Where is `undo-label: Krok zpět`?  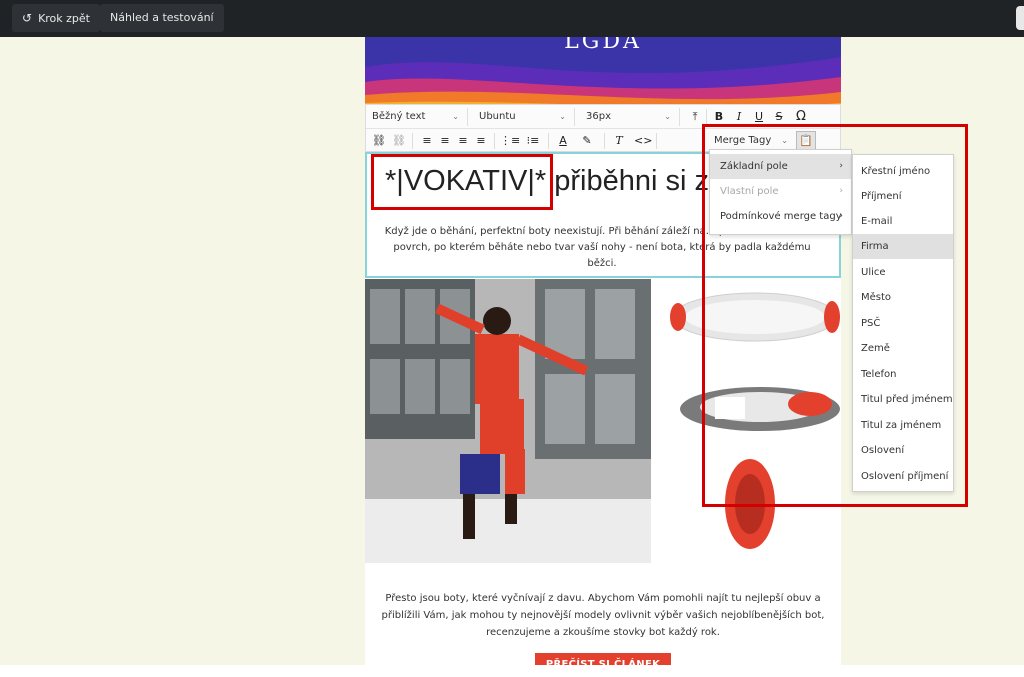
undo-label: Krok zpět is located at coordinates (64, 18).